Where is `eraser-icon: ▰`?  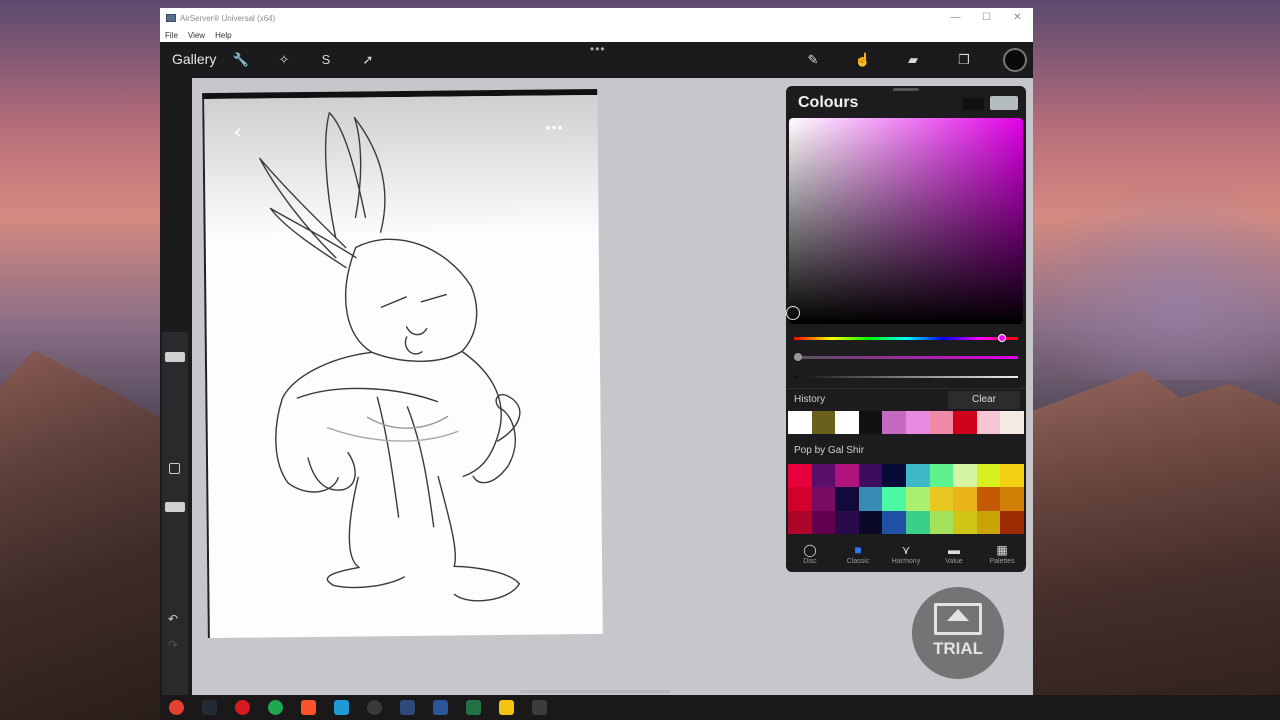
eraser-icon: ▰ is located at coordinates (913, 60).